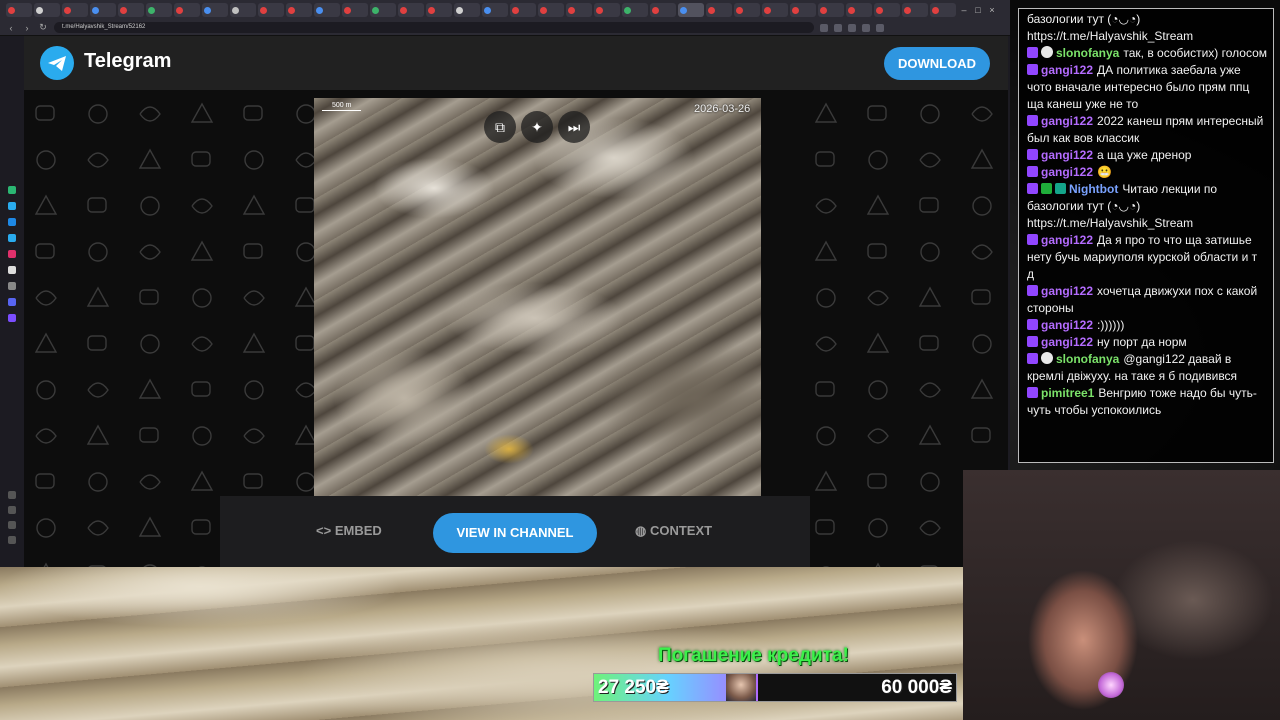 This screenshot has height=720, width=1280. I want to click on x-icon, so click(12, 286).